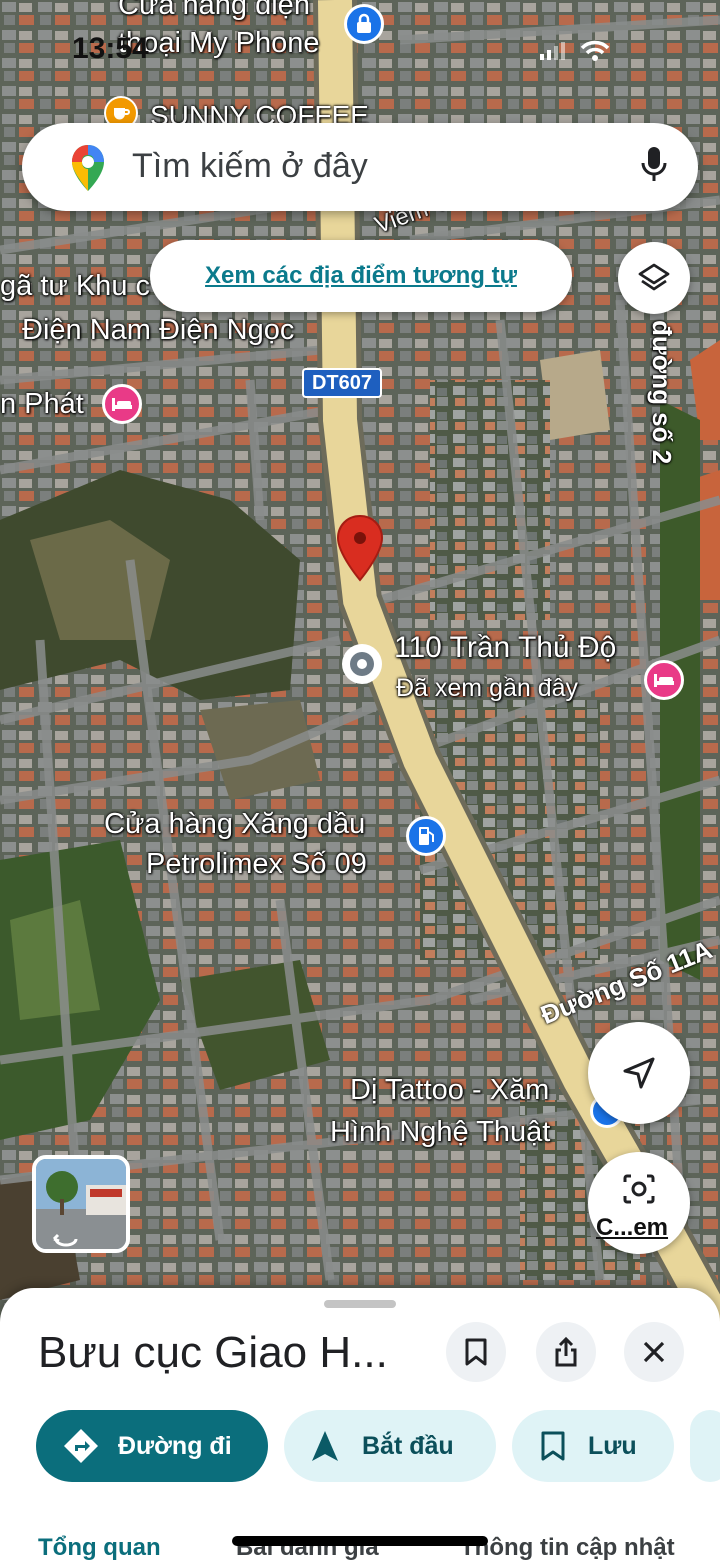 The width and height of the screenshot is (720, 1560). What do you see at coordinates (250, 166) in the screenshot?
I see `search-input: Tìm kiếm ở đây` at bounding box center [250, 166].